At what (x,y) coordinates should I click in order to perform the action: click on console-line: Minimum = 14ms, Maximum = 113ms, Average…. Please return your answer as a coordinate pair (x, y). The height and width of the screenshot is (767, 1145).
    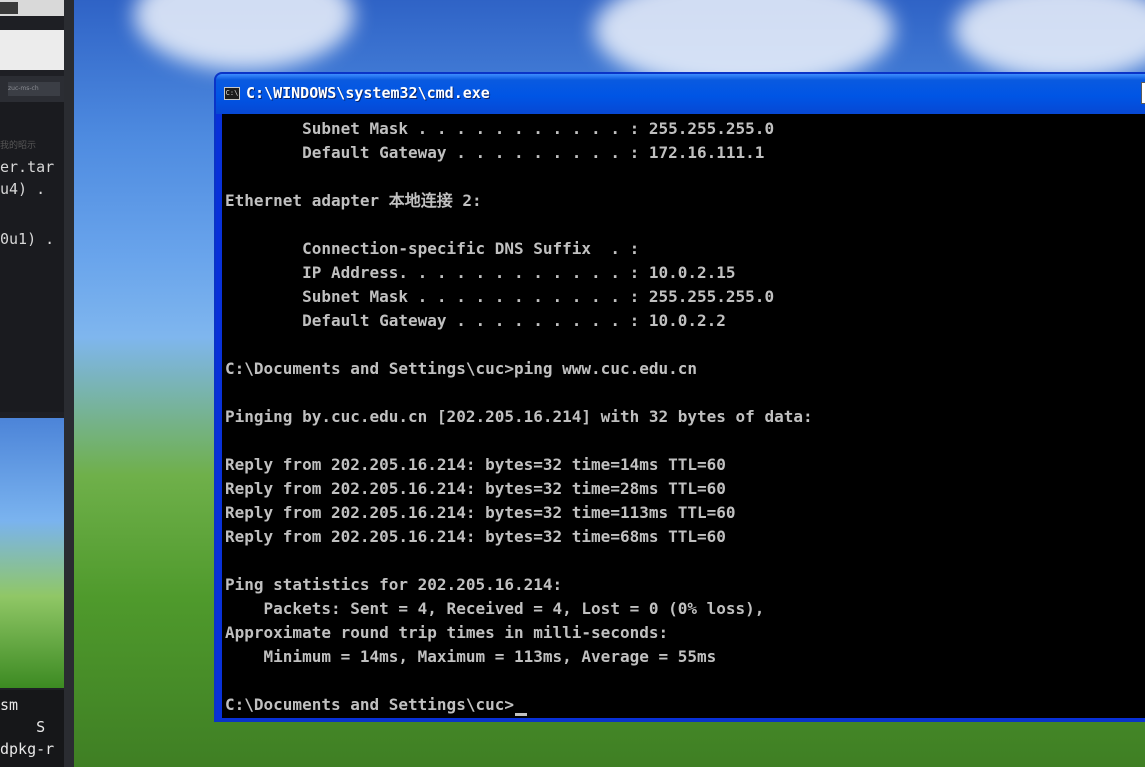
    Looking at the image, I should click on (471, 656).